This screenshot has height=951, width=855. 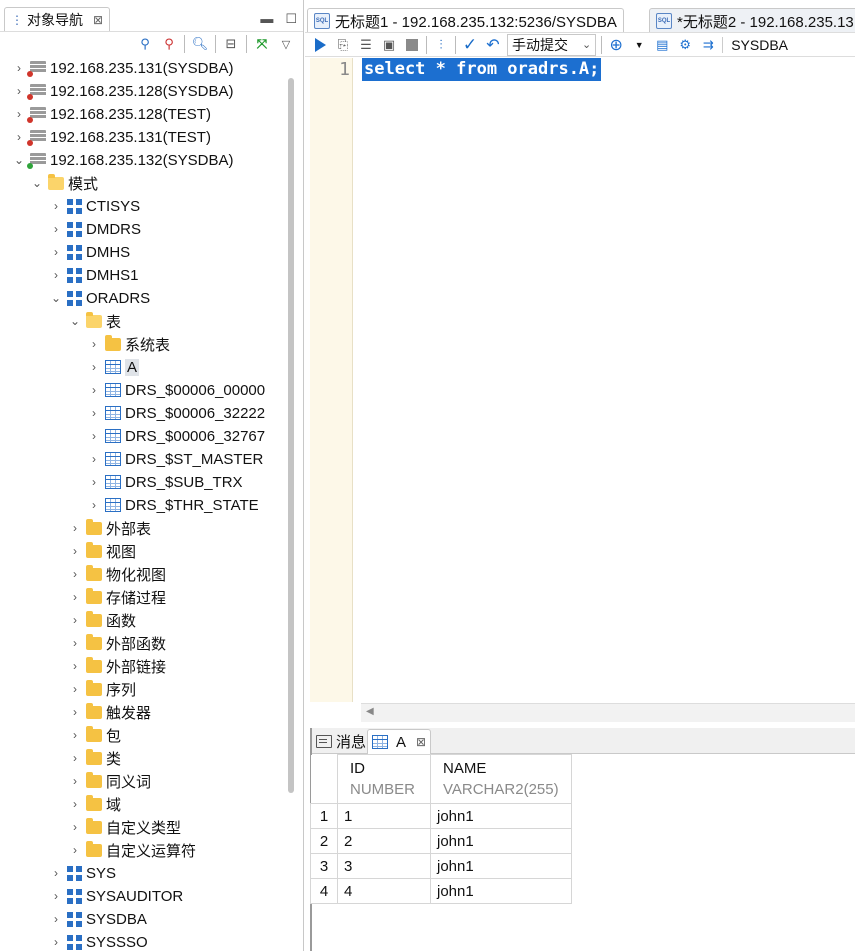 I want to click on tree-item: › 视图, so click(x=102, y=551).